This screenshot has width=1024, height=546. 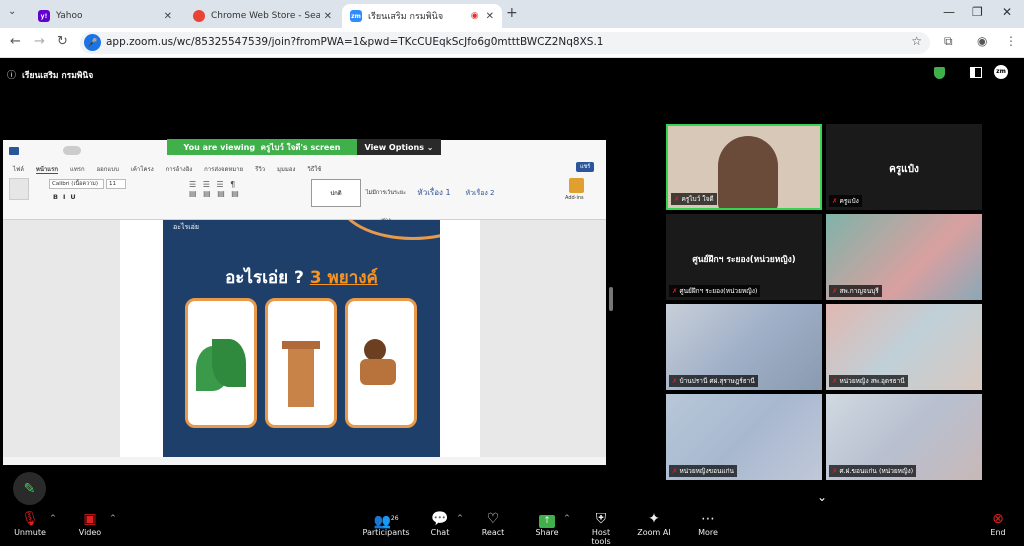 What do you see at coordinates (547, 526) in the screenshot?
I see `share-button: ↑ Share` at bounding box center [547, 526].